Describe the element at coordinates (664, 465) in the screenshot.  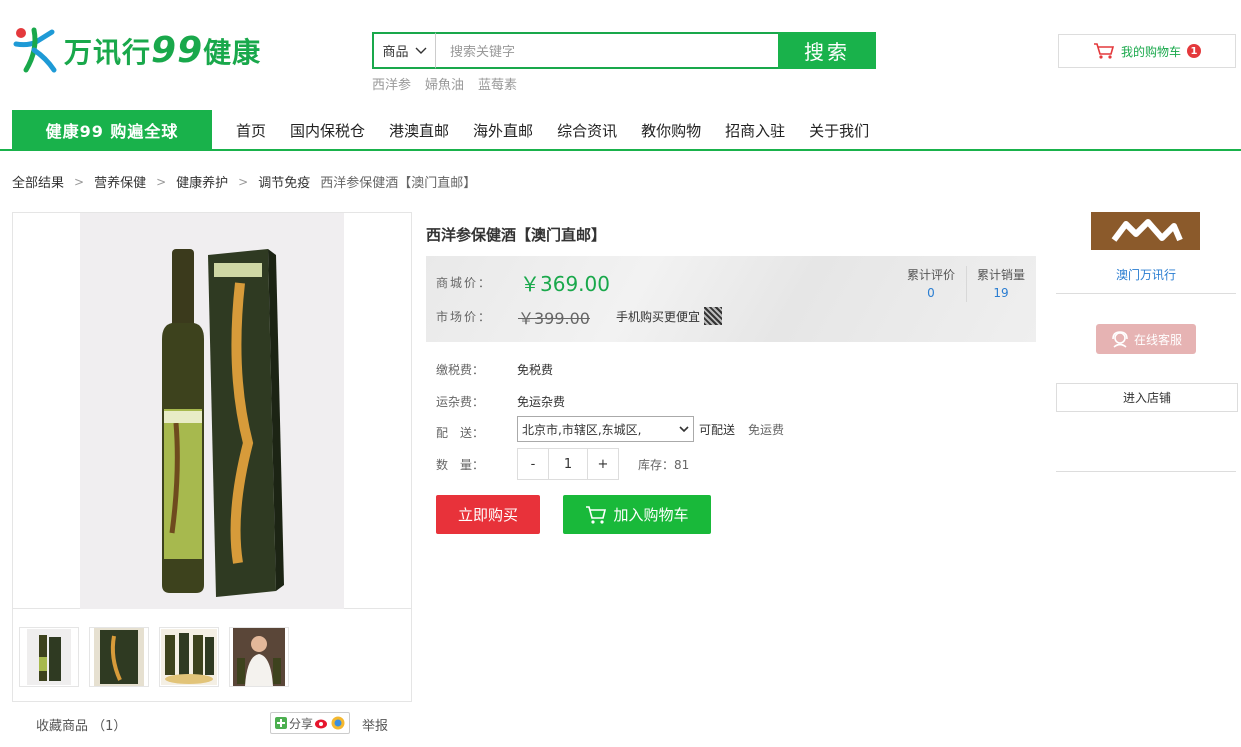
I see `stock-count: 库存：81` at that location.